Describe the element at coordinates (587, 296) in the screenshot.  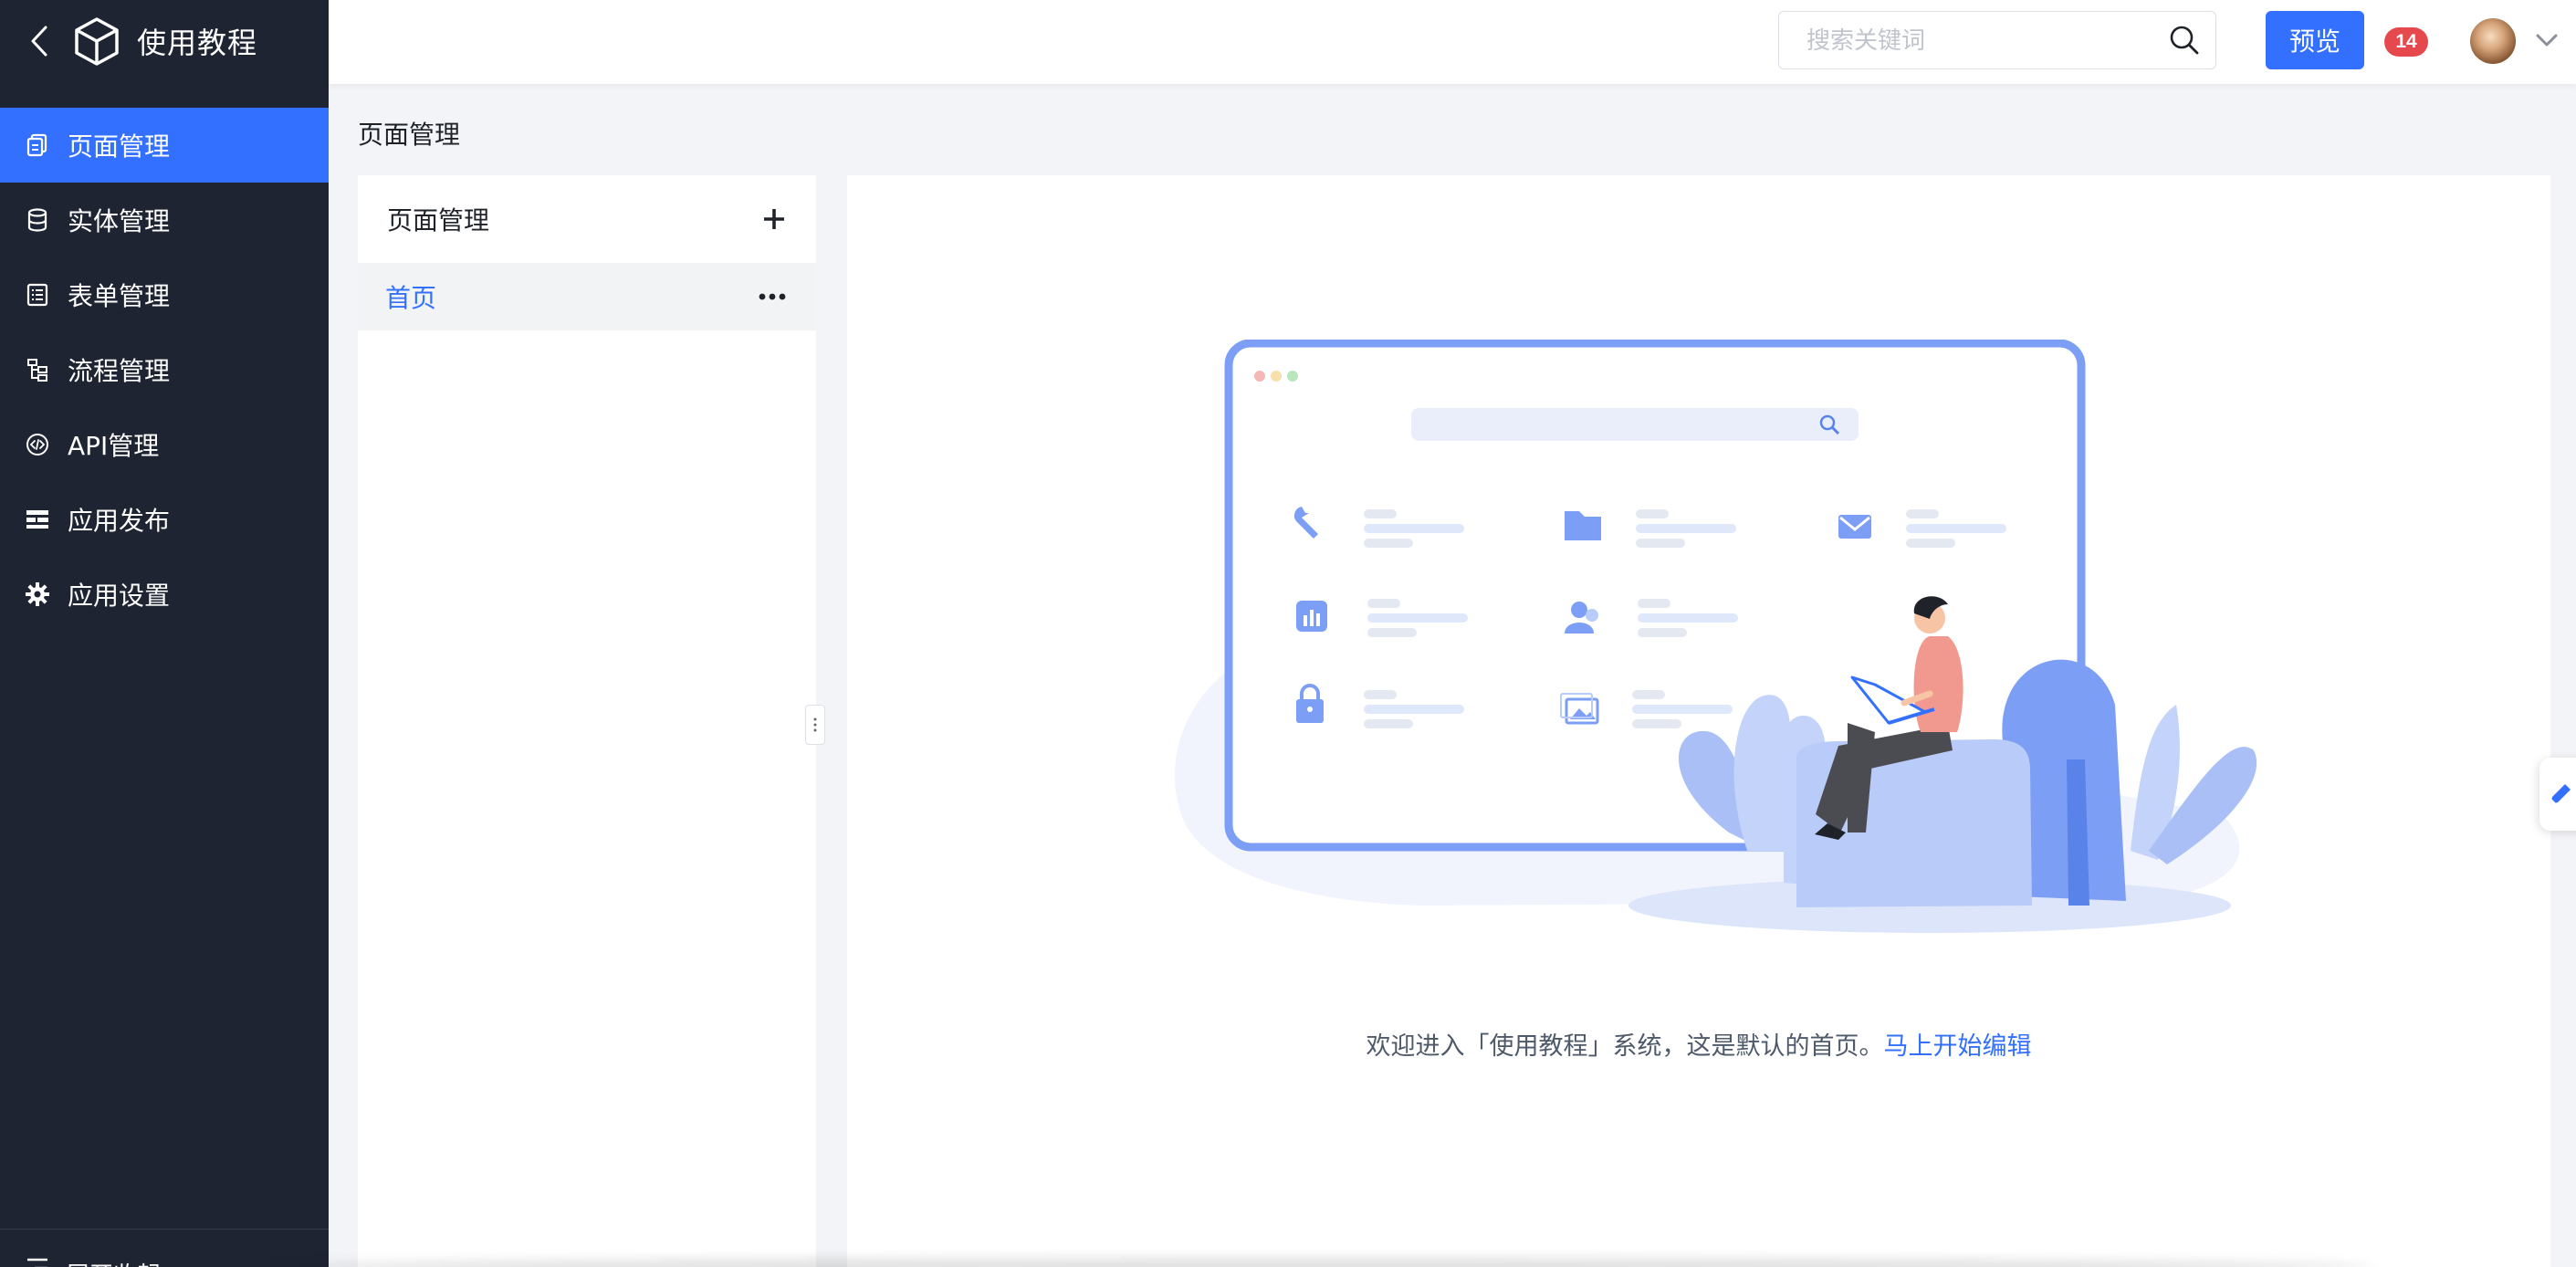
I see `page-list-item: 首页` at that location.